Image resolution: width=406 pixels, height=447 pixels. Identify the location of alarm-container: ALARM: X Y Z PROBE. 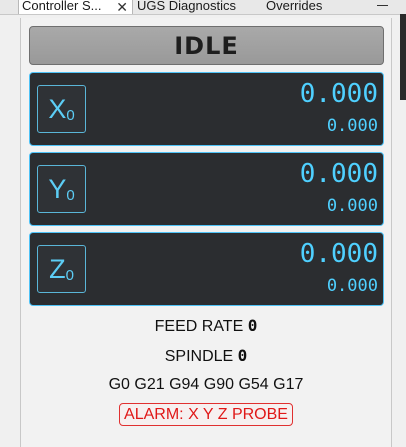
(206, 414).